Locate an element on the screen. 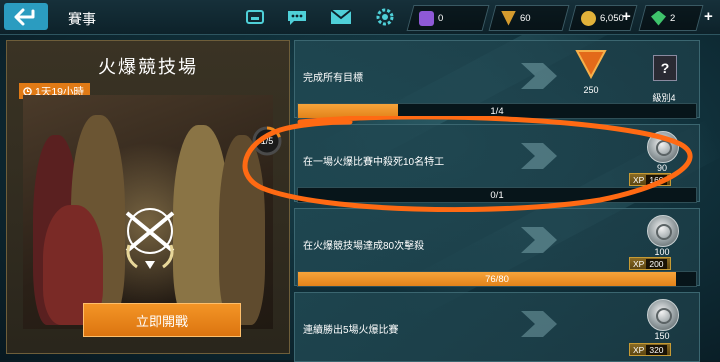 This screenshot has height=362, width=720. objective-row: 連續勝出5場火爆比賽 150 XP 320 is located at coordinates (497, 327).